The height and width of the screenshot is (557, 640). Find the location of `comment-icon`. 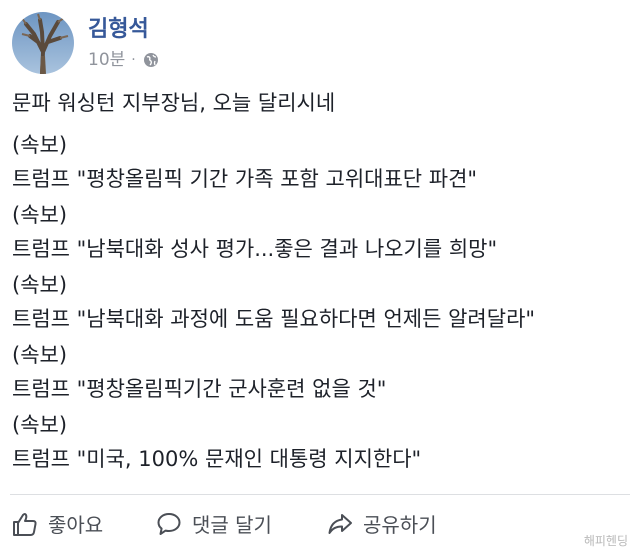

comment-icon is located at coordinates (169, 523).